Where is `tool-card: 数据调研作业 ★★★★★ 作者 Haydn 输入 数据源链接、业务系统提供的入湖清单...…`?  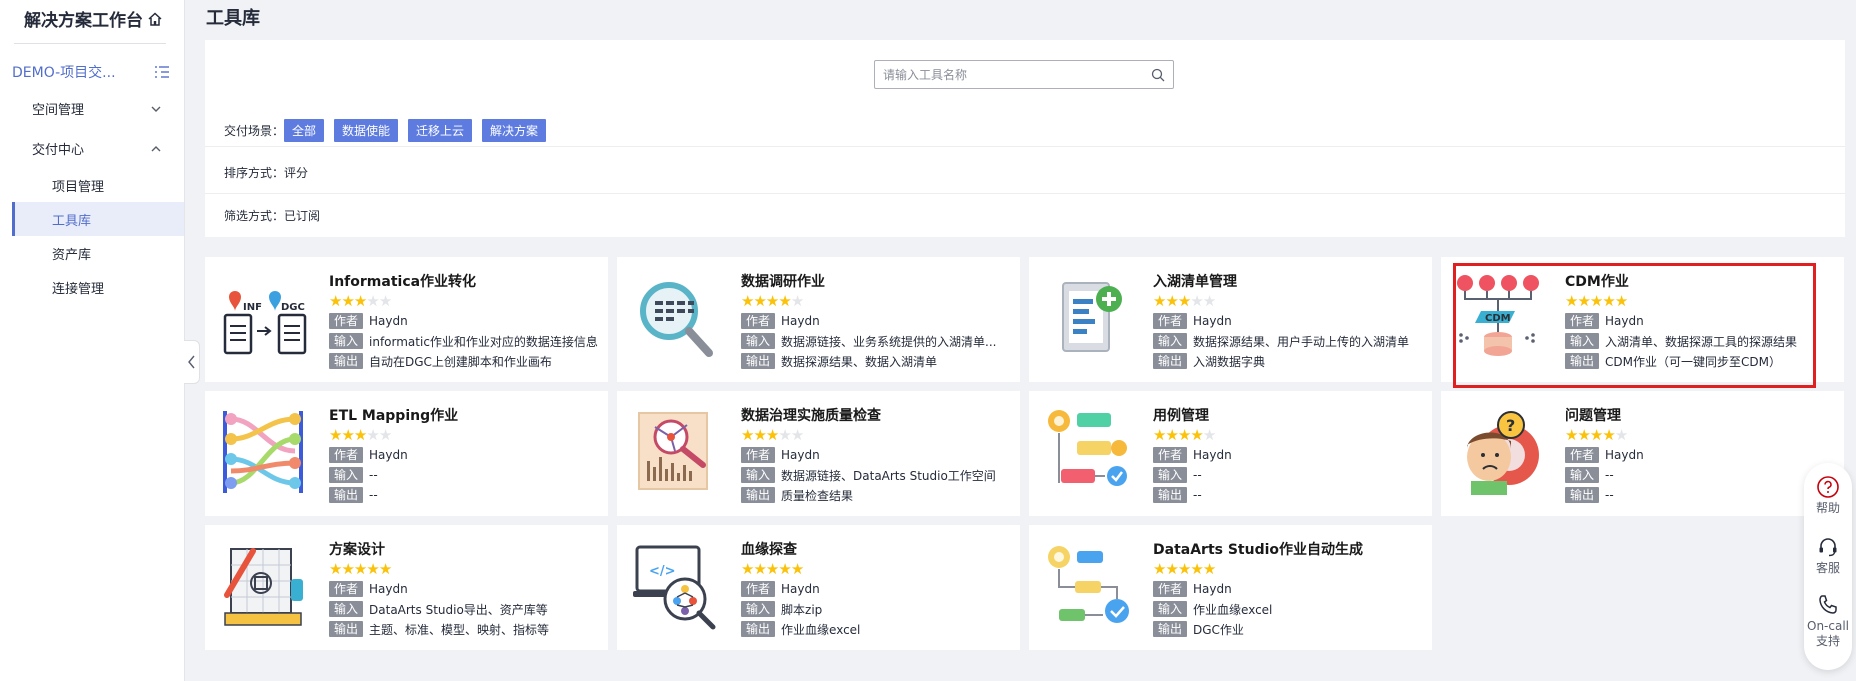 tool-card: 数据调研作业 ★★★★★ 作者 Haydn 输入 数据源链接、业务系统提供的入湖清单...… is located at coordinates (818, 319).